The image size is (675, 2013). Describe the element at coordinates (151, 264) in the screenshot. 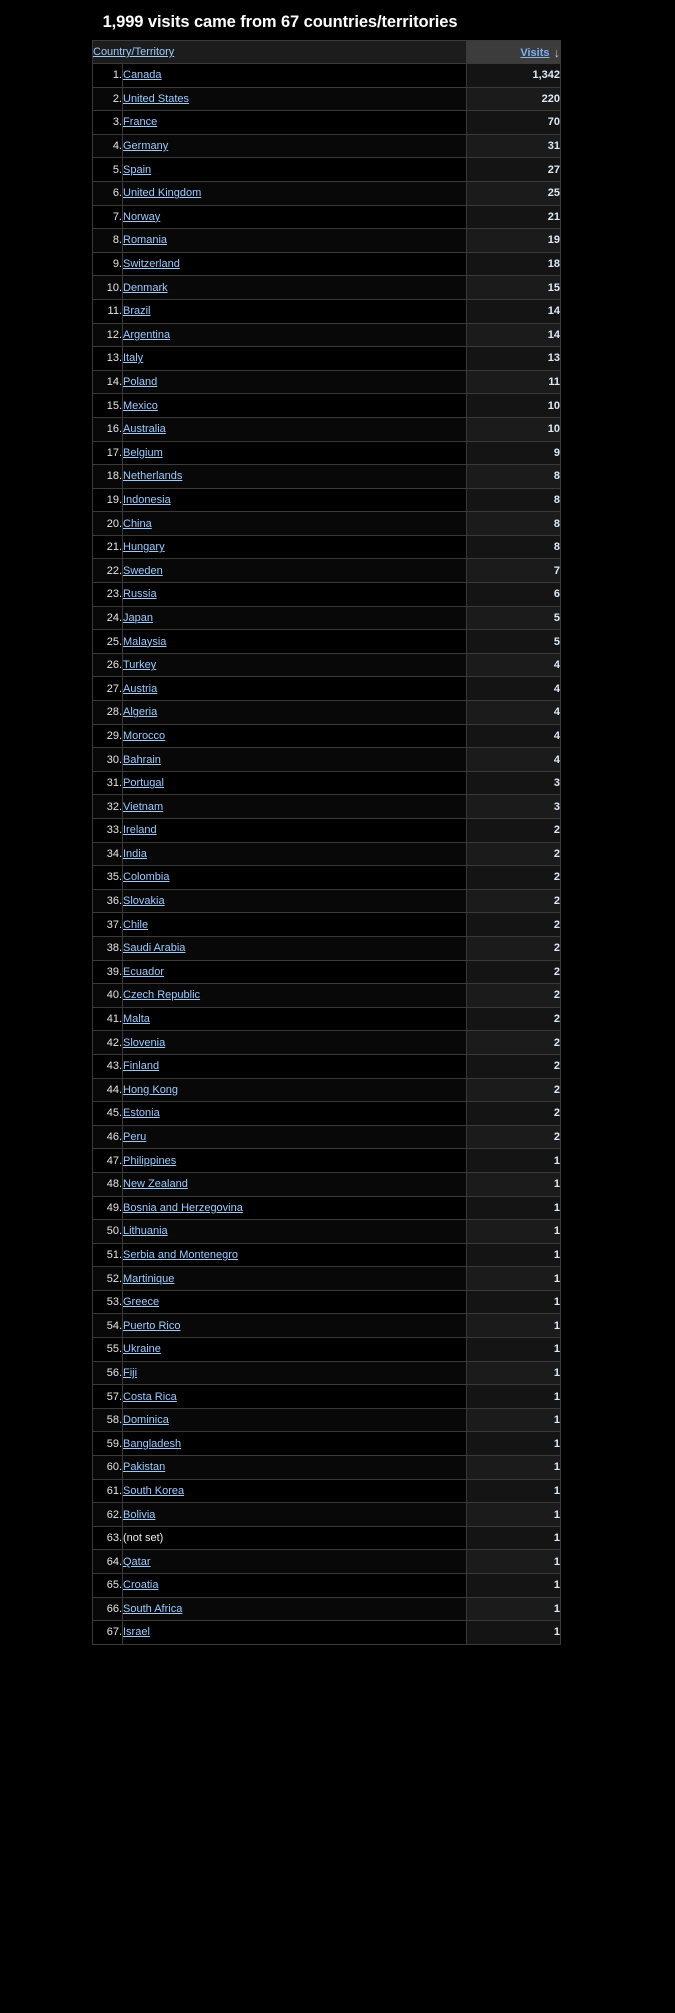

I see `country-link: Switzerland` at that location.